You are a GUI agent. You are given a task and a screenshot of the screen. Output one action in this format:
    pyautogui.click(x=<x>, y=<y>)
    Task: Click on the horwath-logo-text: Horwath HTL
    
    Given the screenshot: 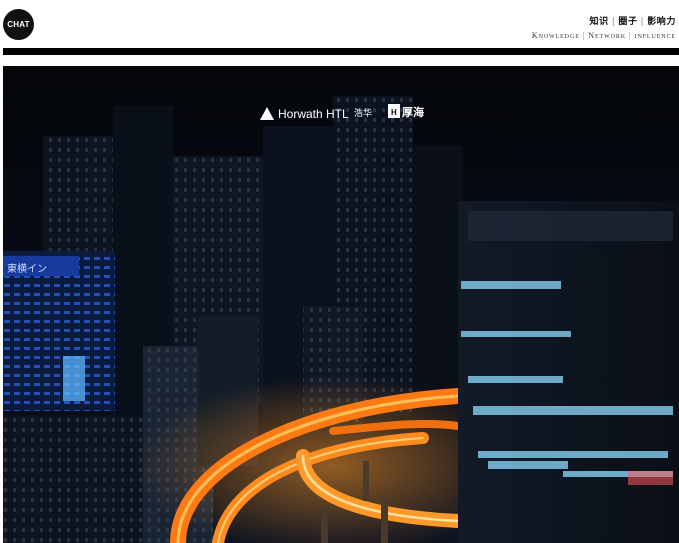 What is the action you would take?
    pyautogui.click(x=313, y=114)
    